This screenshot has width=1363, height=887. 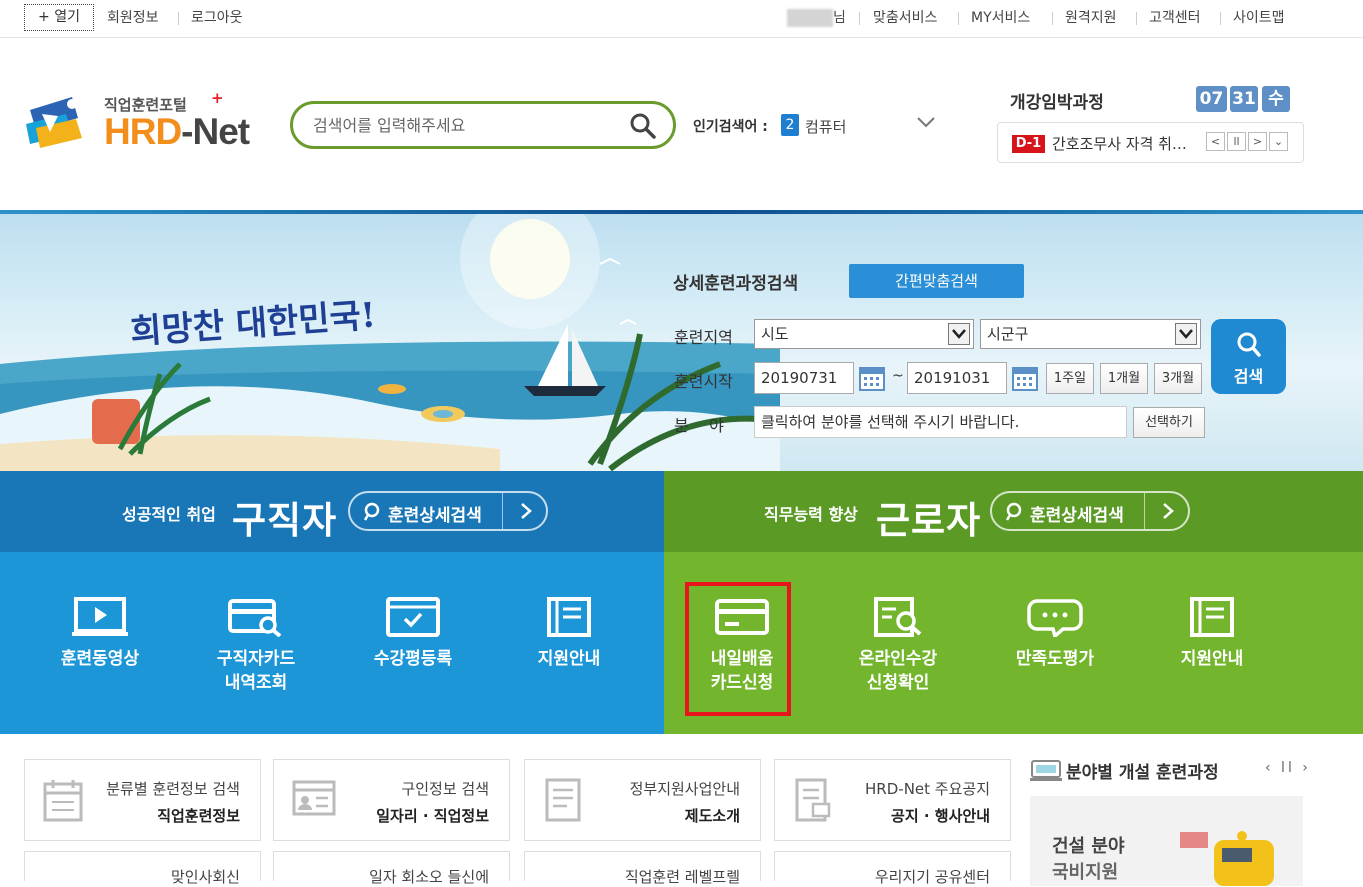 I want to click on start-to-input: 20191031, so click(x=957, y=378).